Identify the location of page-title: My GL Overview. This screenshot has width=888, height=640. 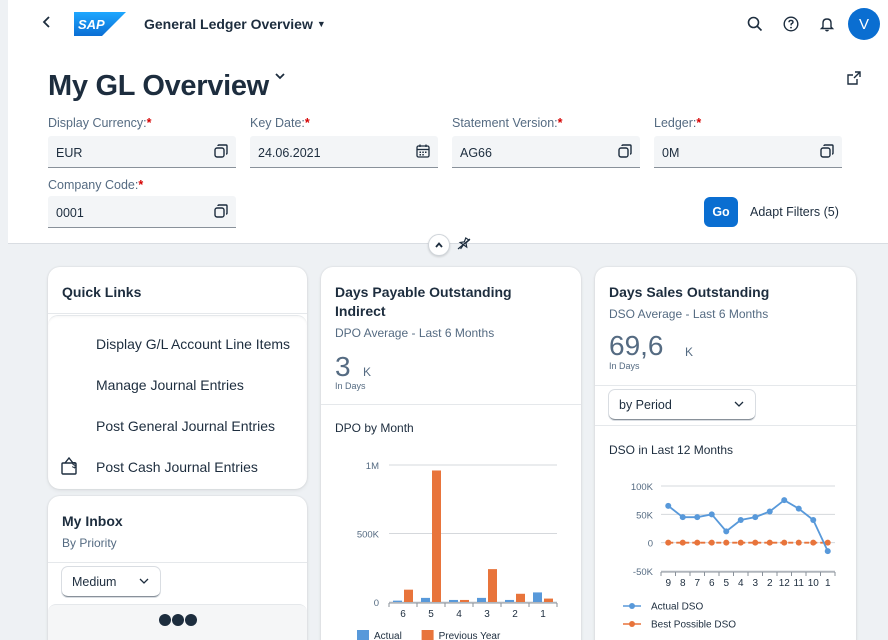
(158, 86).